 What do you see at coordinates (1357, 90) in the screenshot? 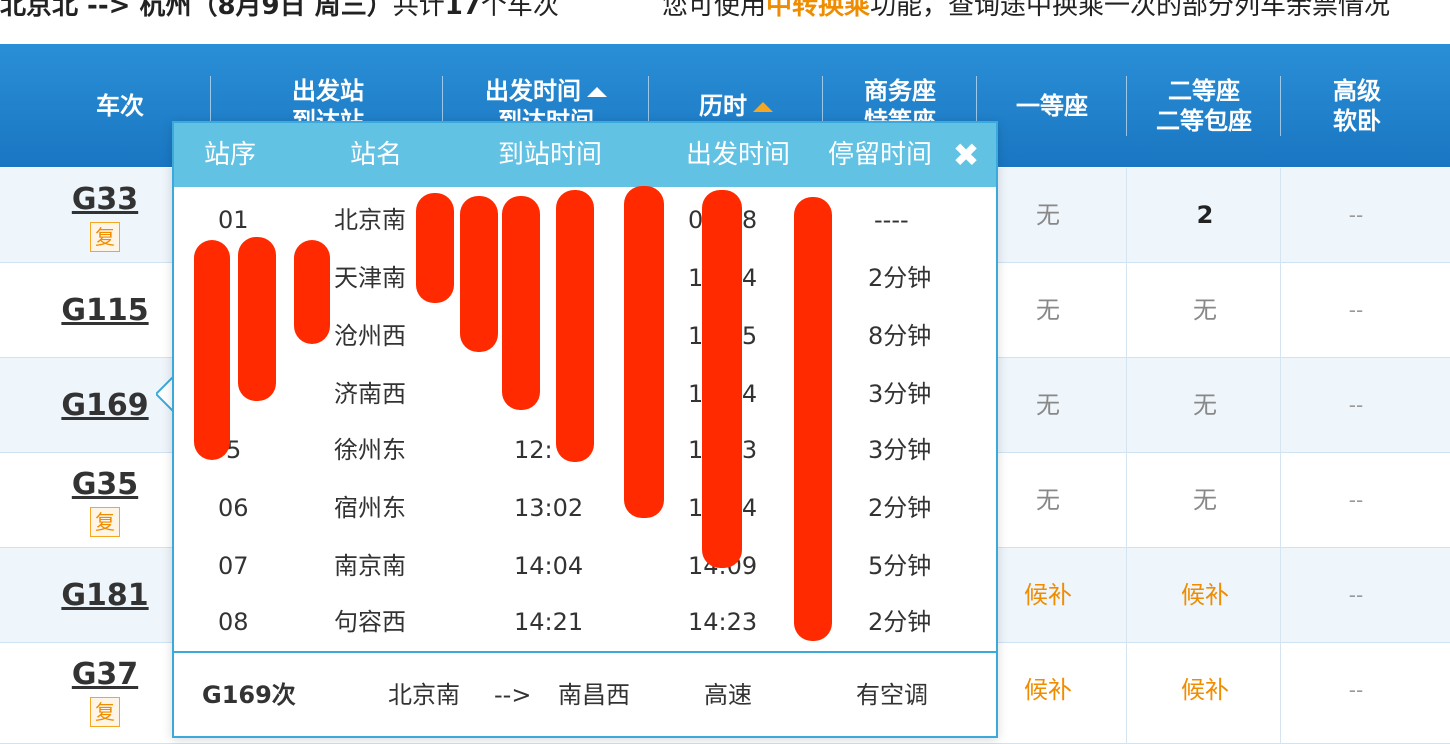
I see `col-soft-label-1: 高级` at bounding box center [1357, 90].